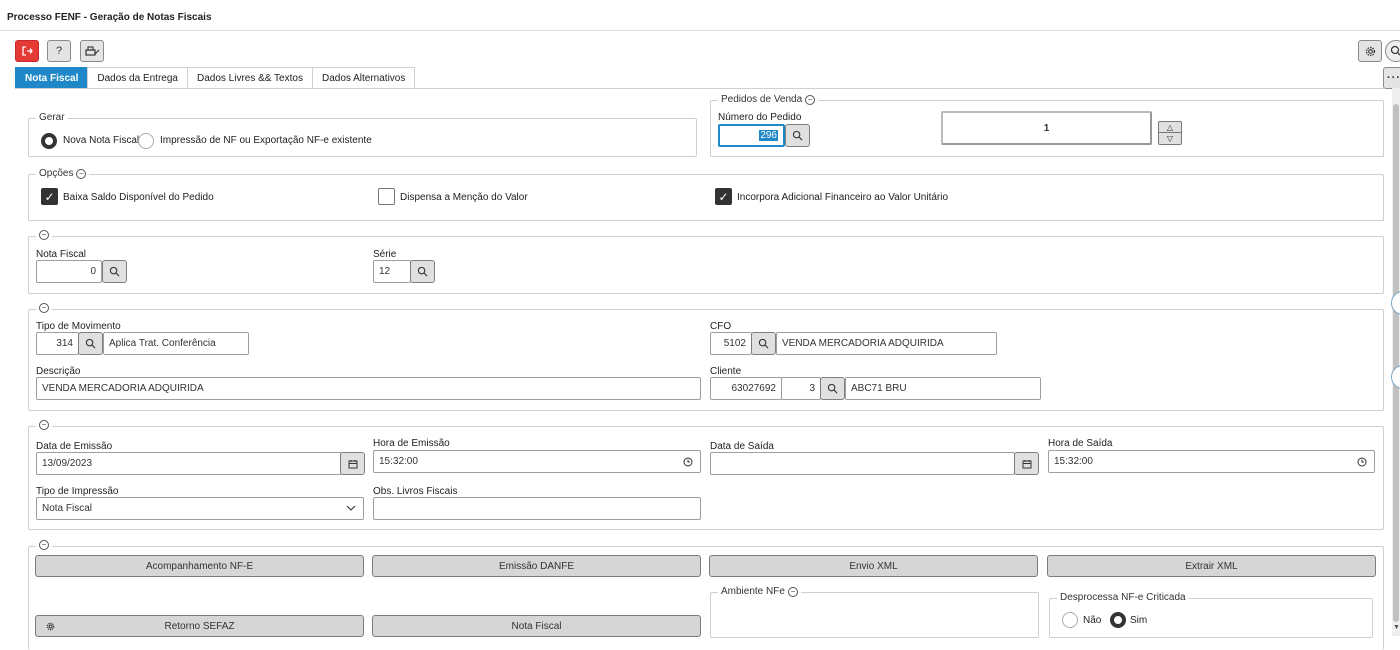 This screenshot has height=650, width=1400. Describe the element at coordinates (742, 446) in the screenshot. I see `data-saida-label: Data de Saída` at that location.